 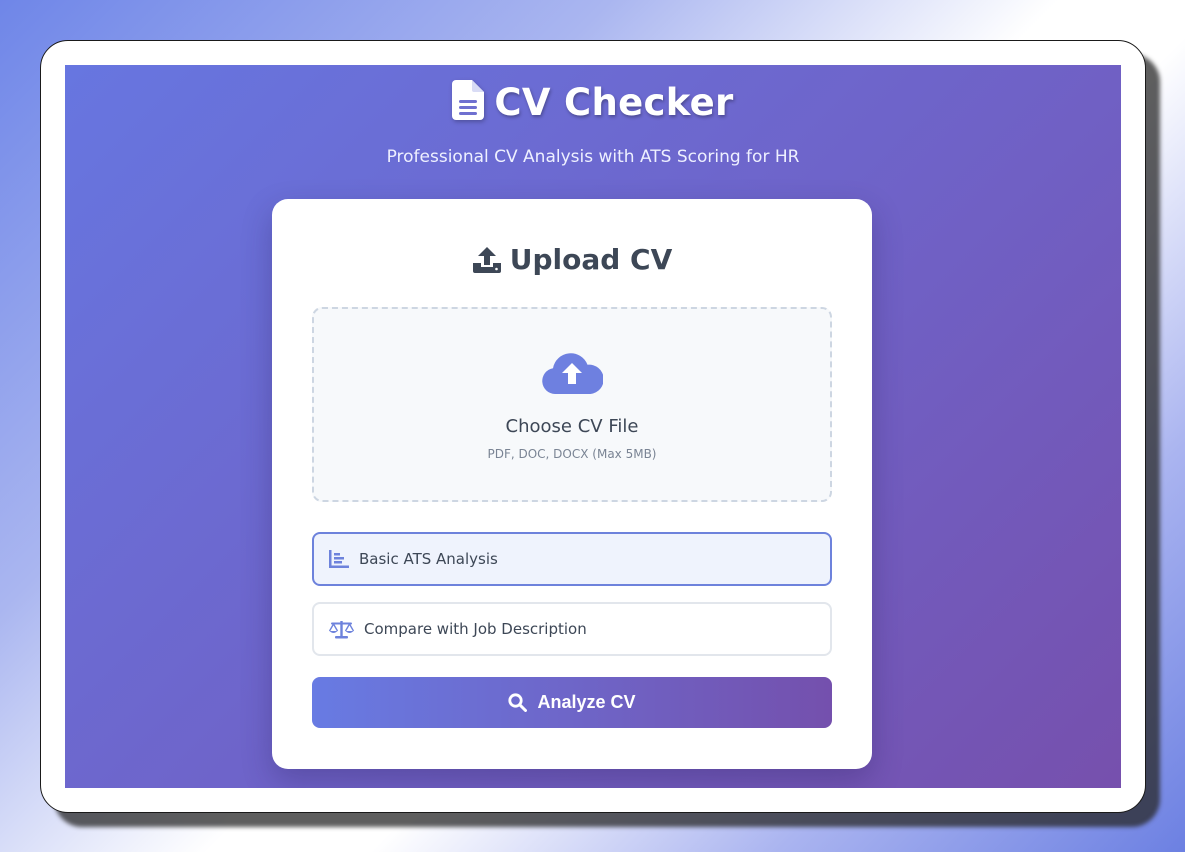 I want to click on dropzone-formats: PDF, DOC, DOCX (Max 5MB), so click(x=572, y=454).